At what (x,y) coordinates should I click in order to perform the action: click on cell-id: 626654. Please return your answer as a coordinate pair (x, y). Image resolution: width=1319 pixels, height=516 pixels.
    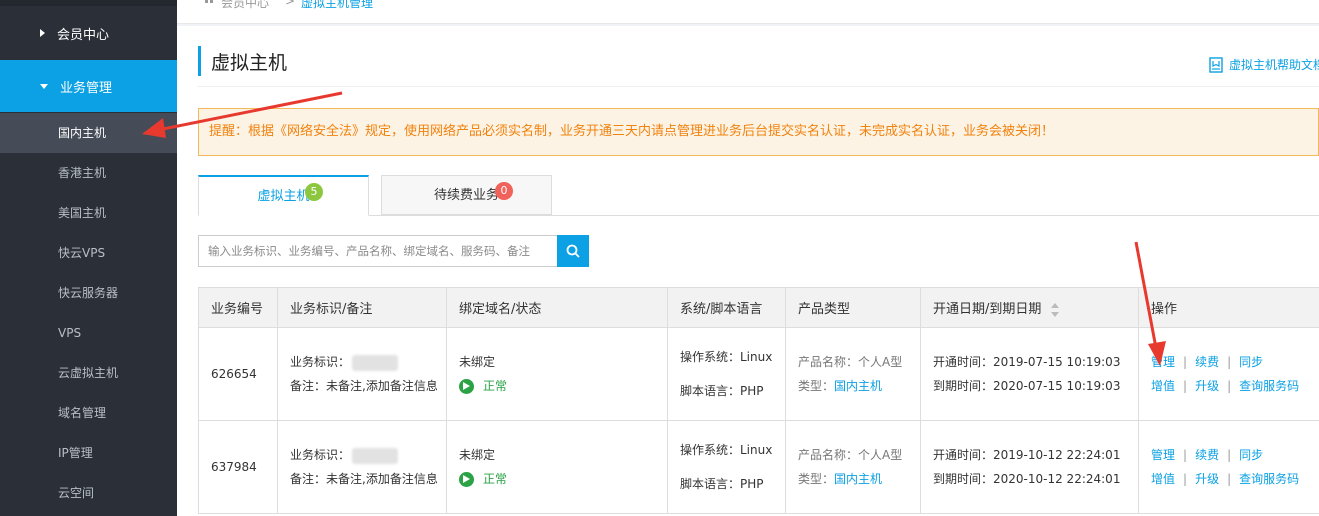
    Looking at the image, I should click on (238, 374).